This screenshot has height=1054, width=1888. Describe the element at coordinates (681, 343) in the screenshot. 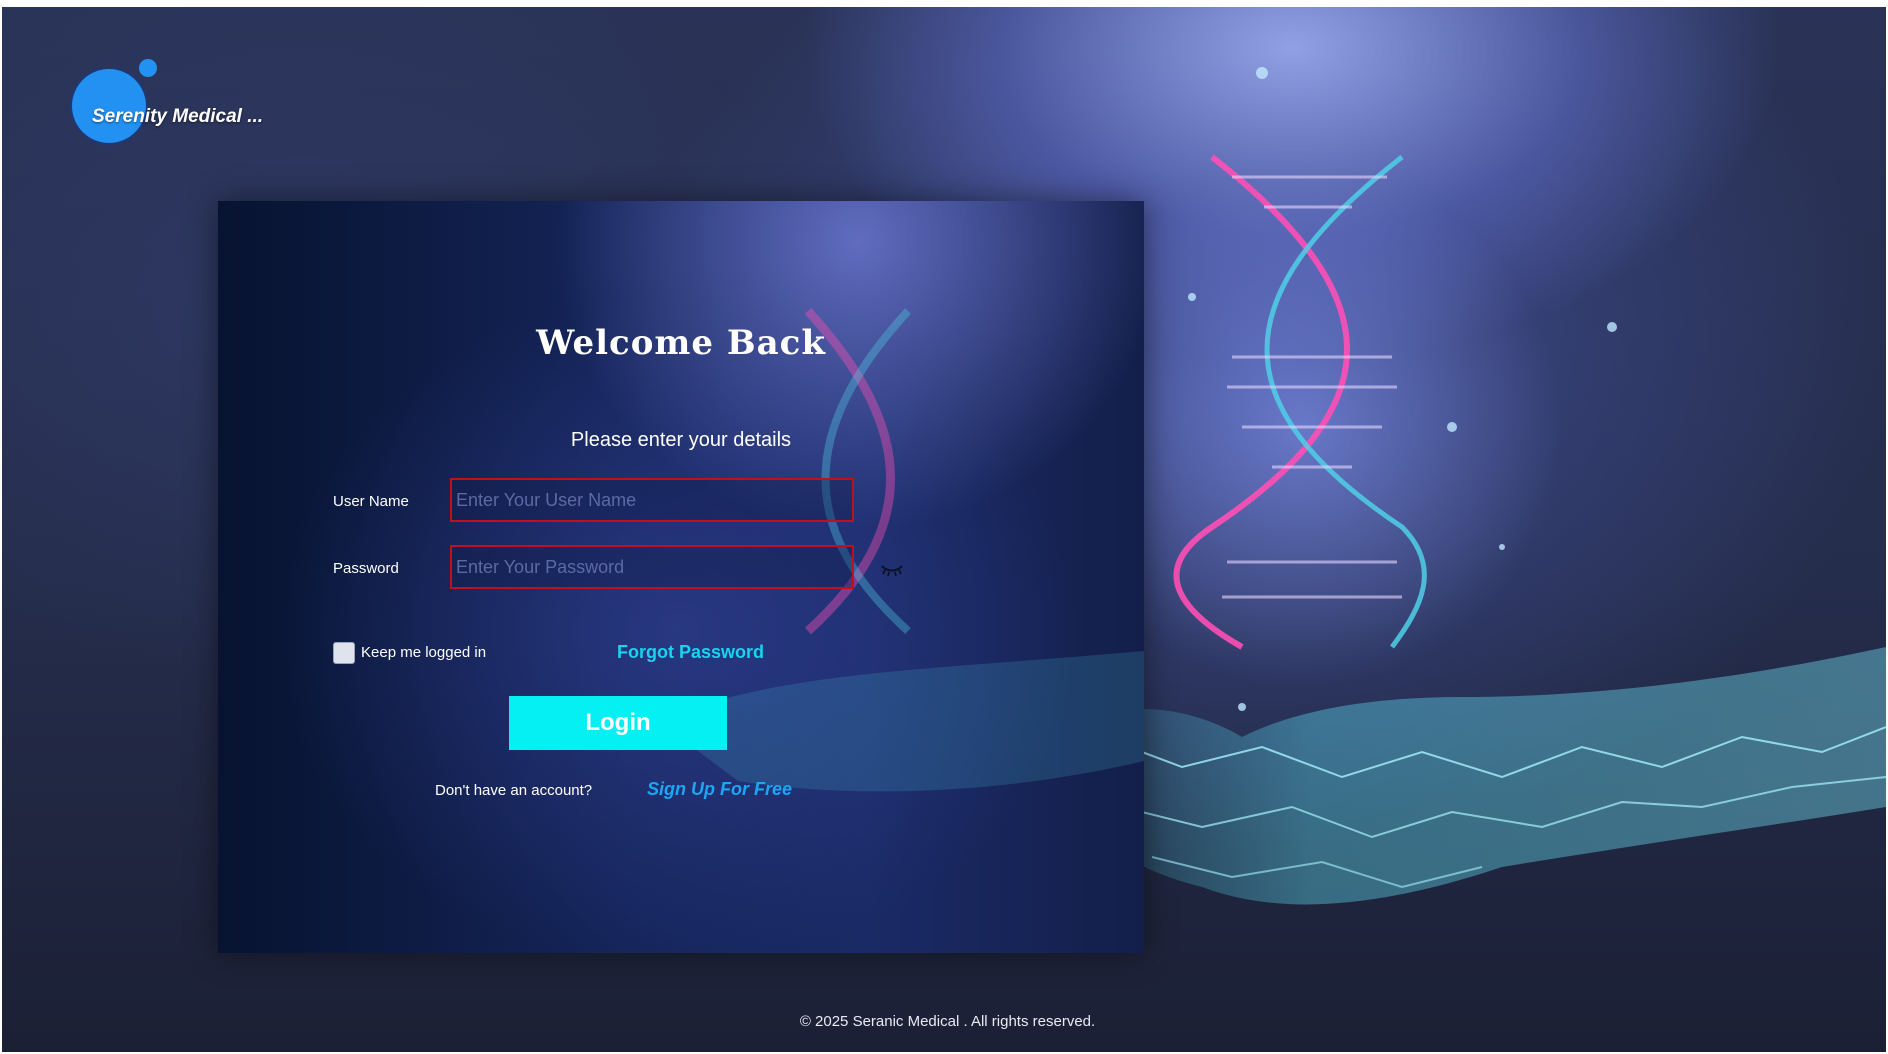

I see `page-title: Welcome Back` at that location.